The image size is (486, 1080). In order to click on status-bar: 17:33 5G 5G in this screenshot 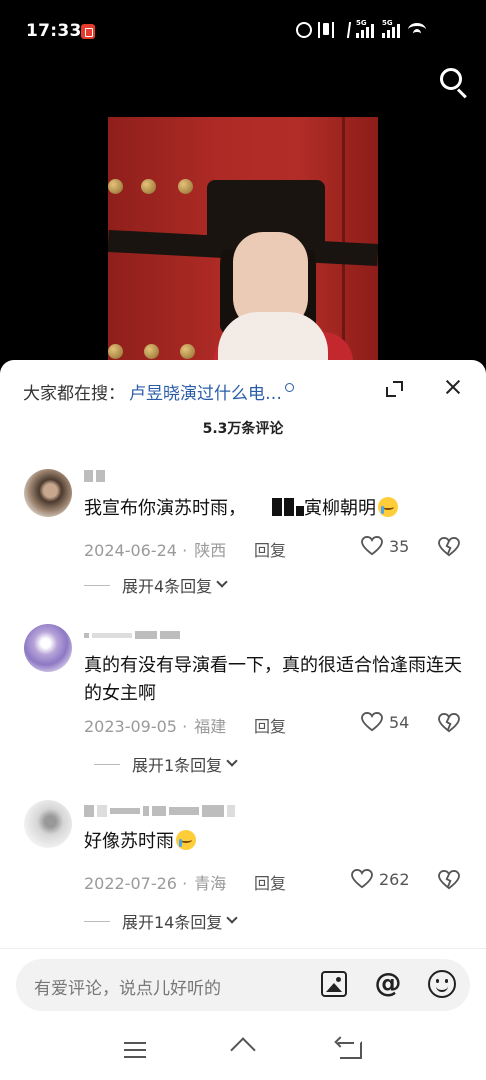, I will do `click(243, 32)`.